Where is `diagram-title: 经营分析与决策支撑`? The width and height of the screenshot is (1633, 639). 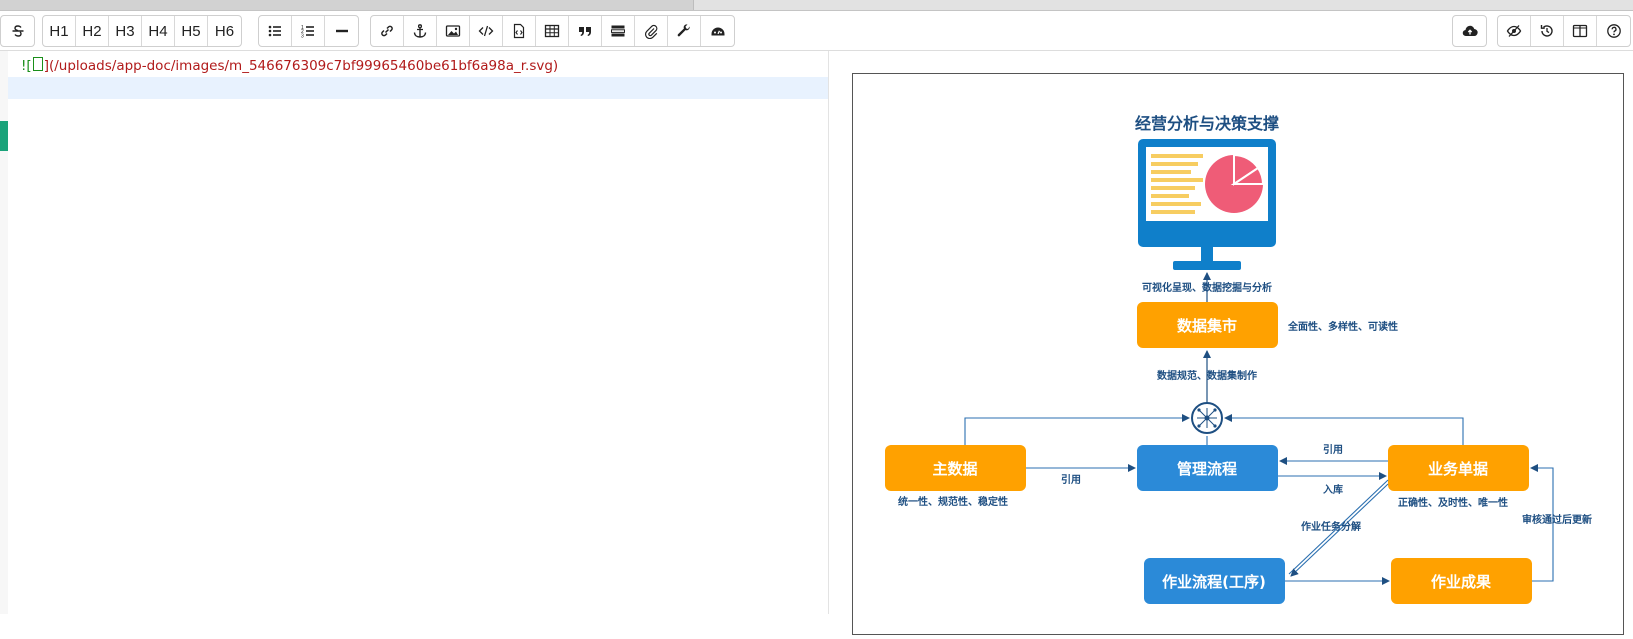 diagram-title: 经营分析与决策支撑 is located at coordinates (1207, 123).